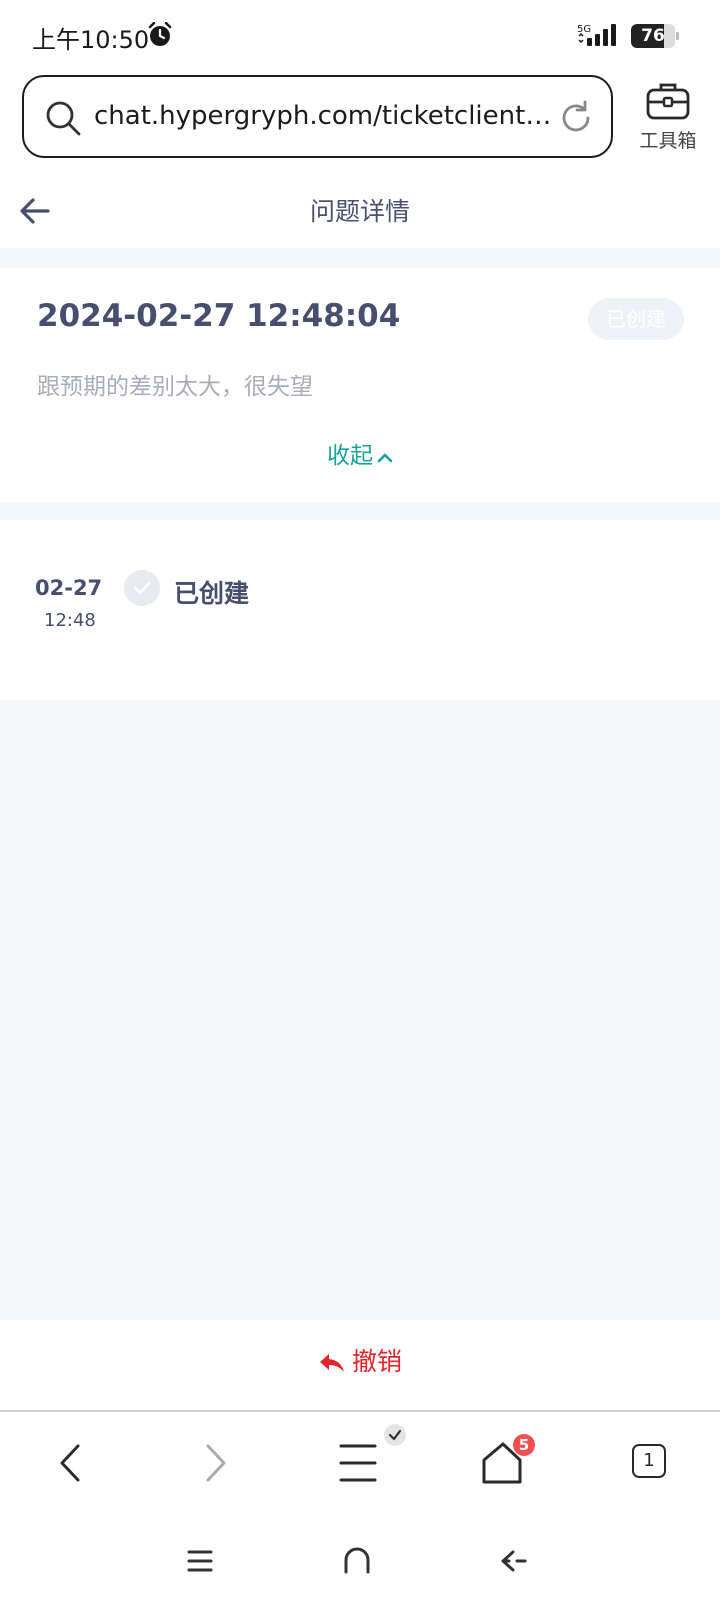 The height and width of the screenshot is (1600, 720). I want to click on system-back-icon, so click(514, 1561).